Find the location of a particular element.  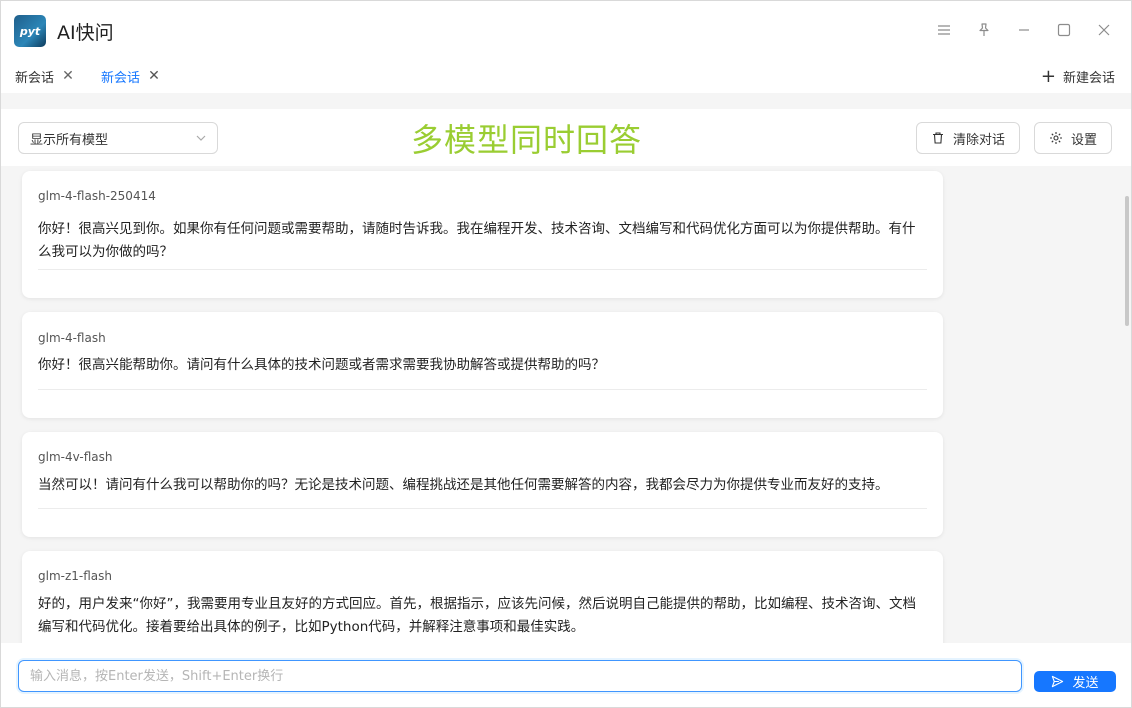

response-model-name: glm-4-flash is located at coordinates (72, 338).